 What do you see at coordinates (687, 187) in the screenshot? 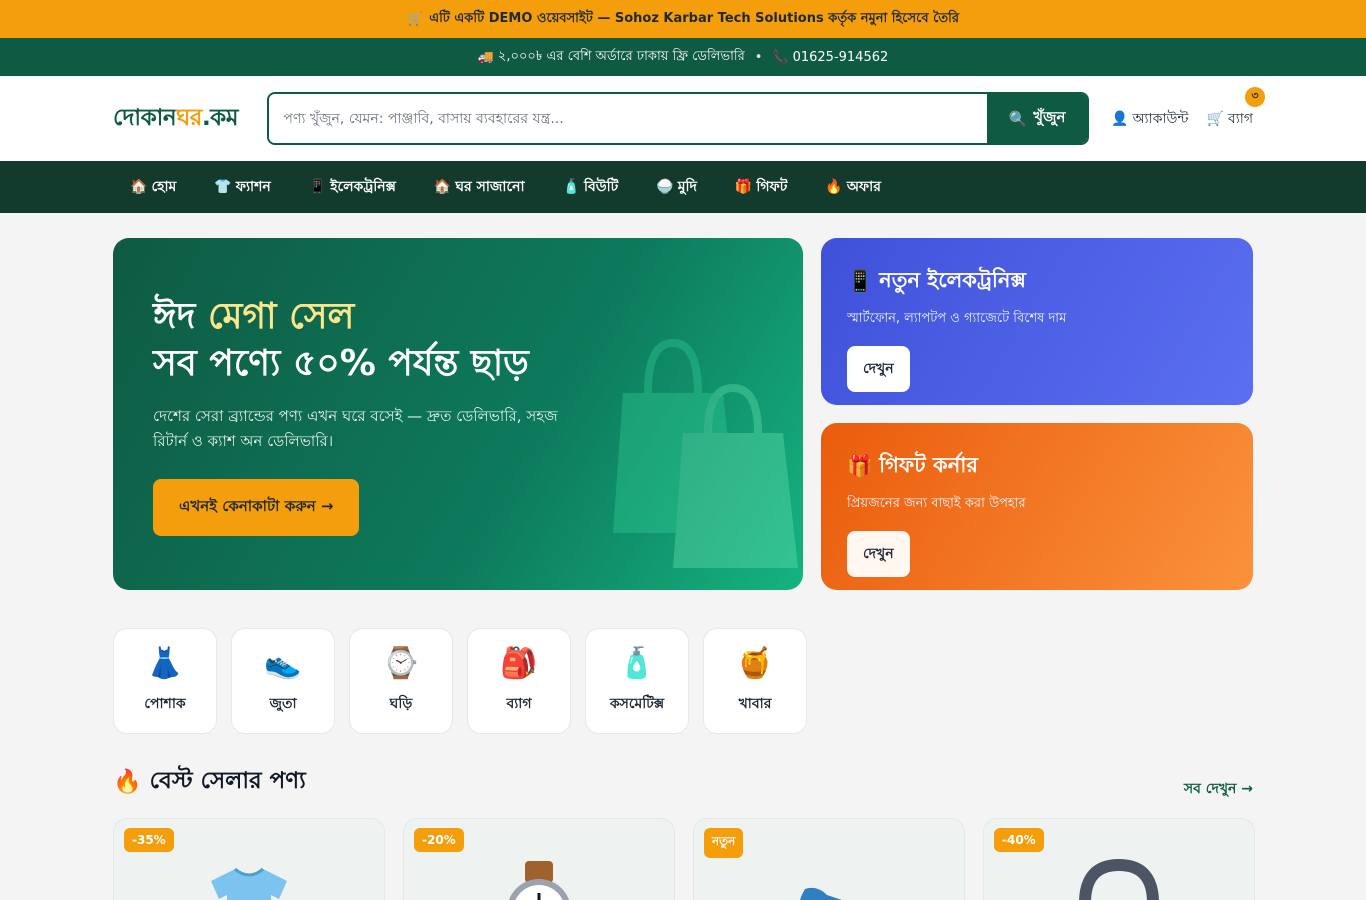
I see `nav-label: মুদি` at bounding box center [687, 187].